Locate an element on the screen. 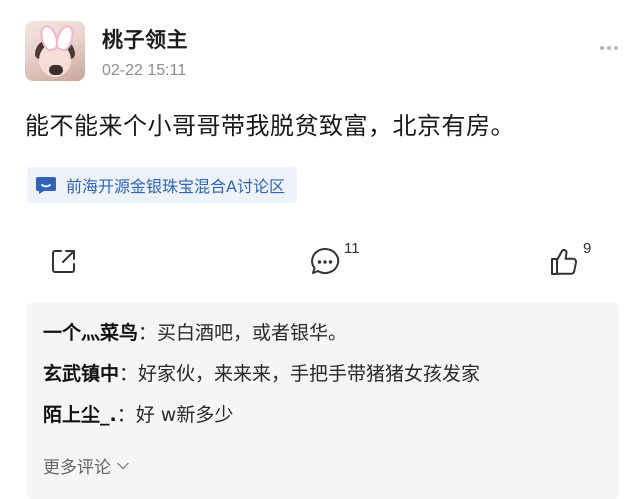 The width and height of the screenshot is (640, 499). like-count: 9 is located at coordinates (587, 248).